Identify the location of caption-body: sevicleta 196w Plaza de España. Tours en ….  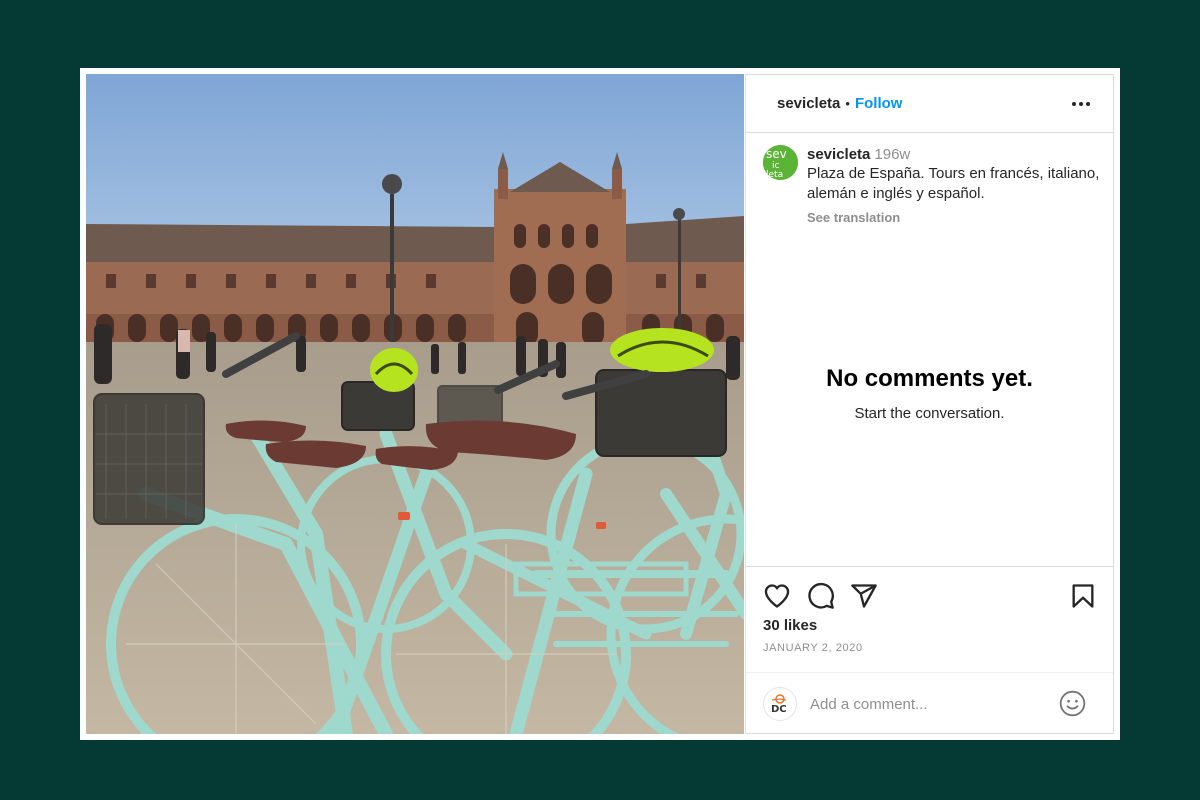
(957, 185).